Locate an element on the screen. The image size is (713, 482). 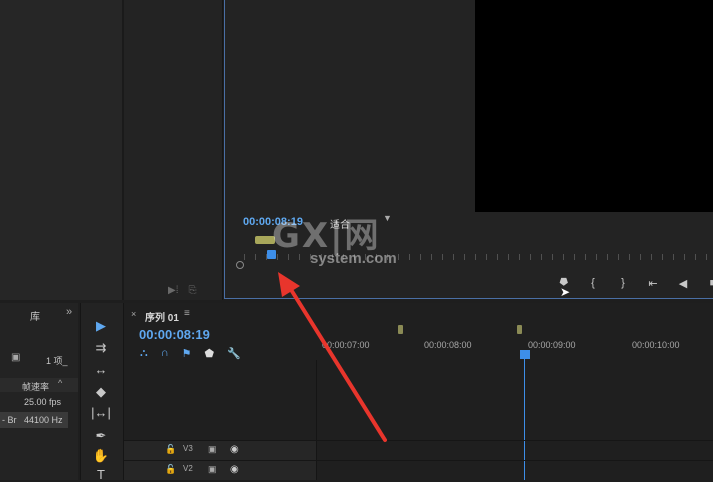
time-label: 00:00:10:00 is located at coordinates (656, 345).